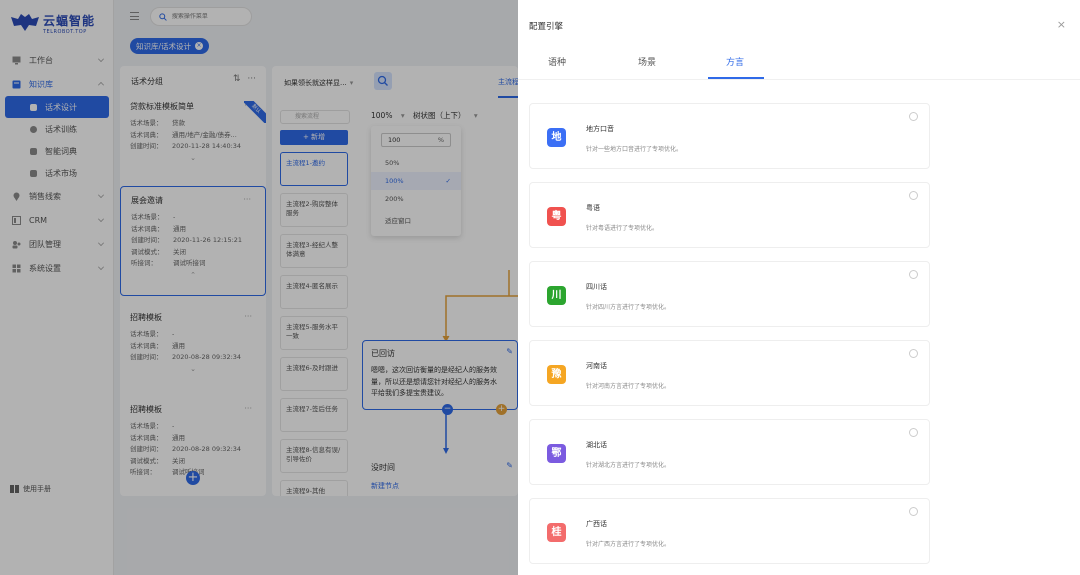 This screenshot has height=575, width=1080. I want to click on dialect-icon: 川, so click(556, 295).